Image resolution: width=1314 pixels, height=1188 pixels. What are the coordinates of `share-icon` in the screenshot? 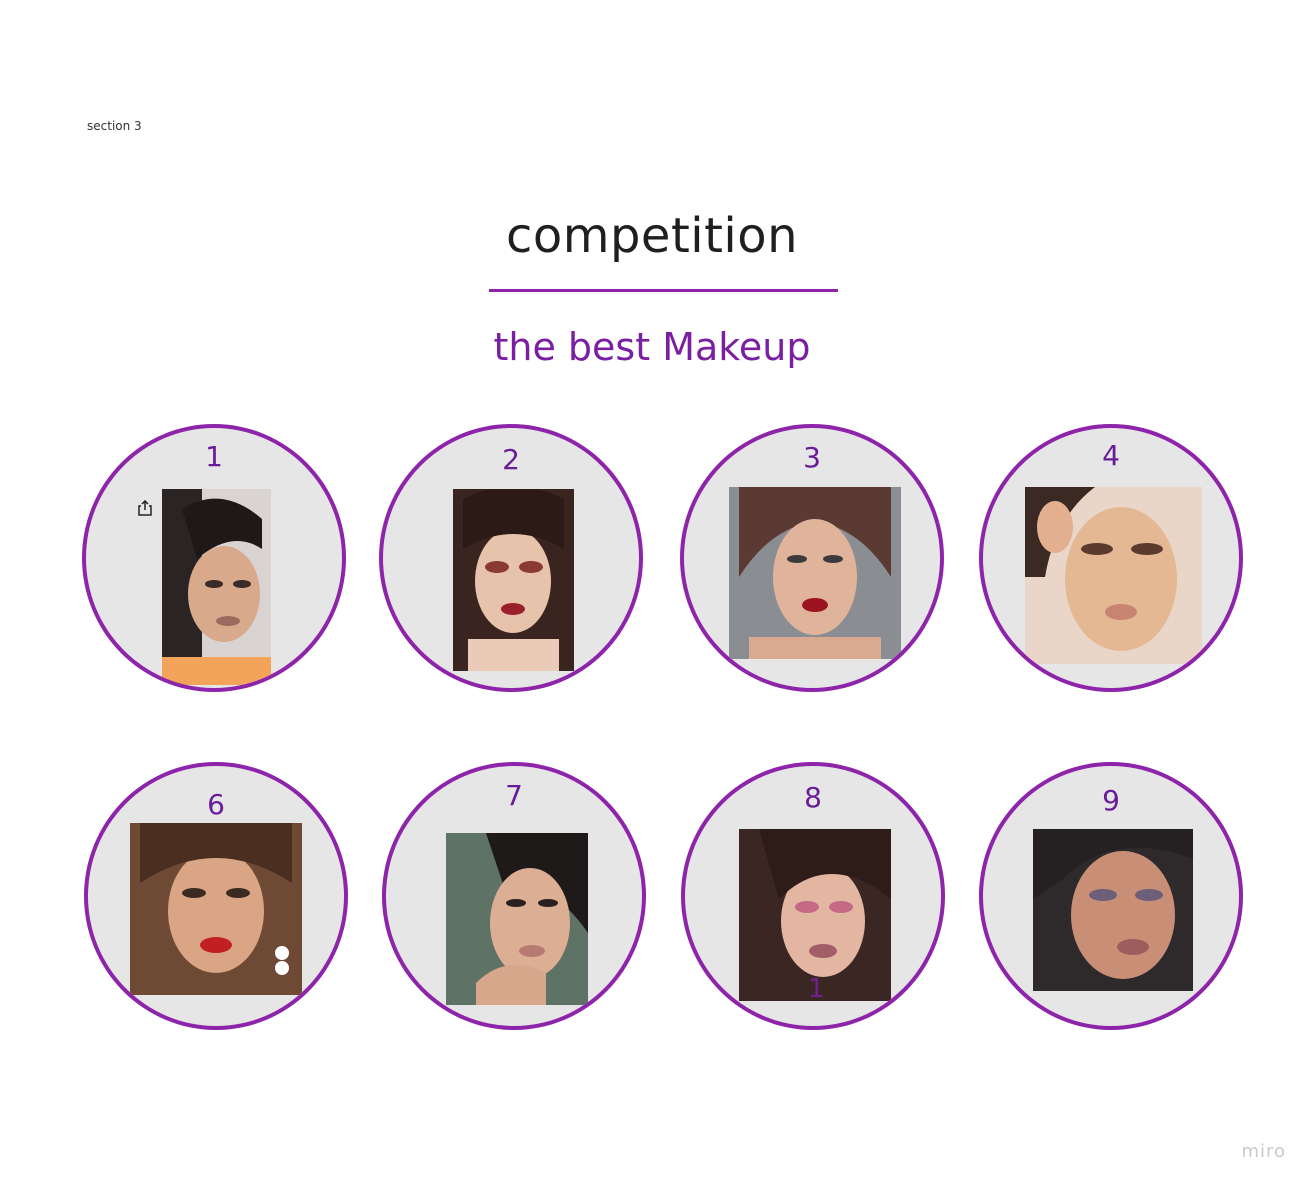 It's located at (145, 507).